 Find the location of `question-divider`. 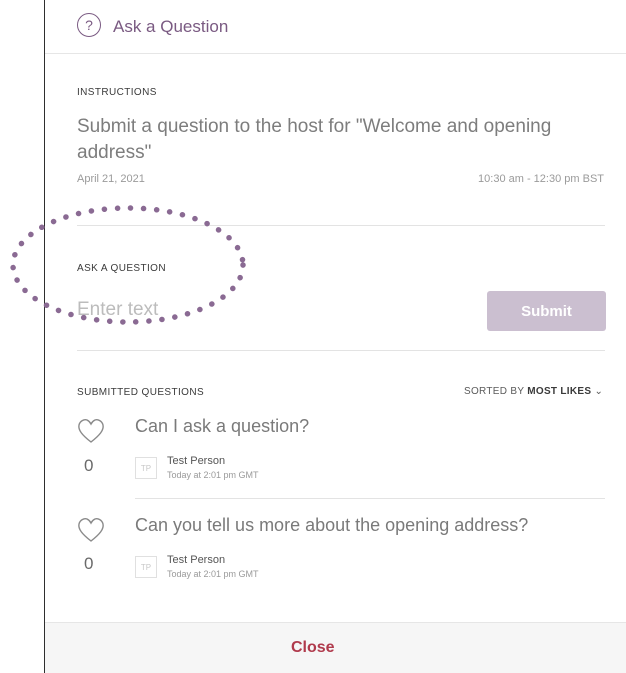

question-divider is located at coordinates (370, 498).